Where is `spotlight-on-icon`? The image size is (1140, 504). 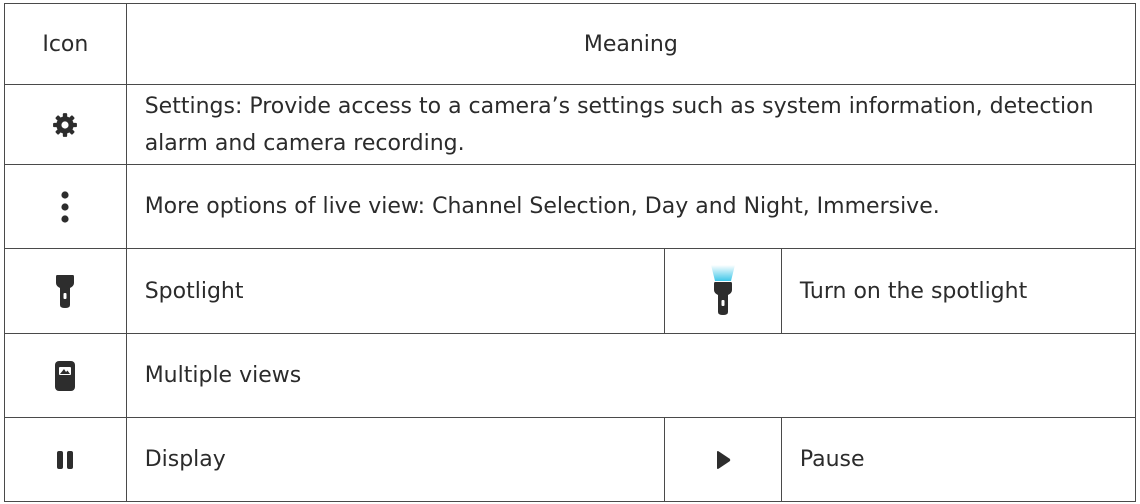 spotlight-on-icon is located at coordinates (722, 290).